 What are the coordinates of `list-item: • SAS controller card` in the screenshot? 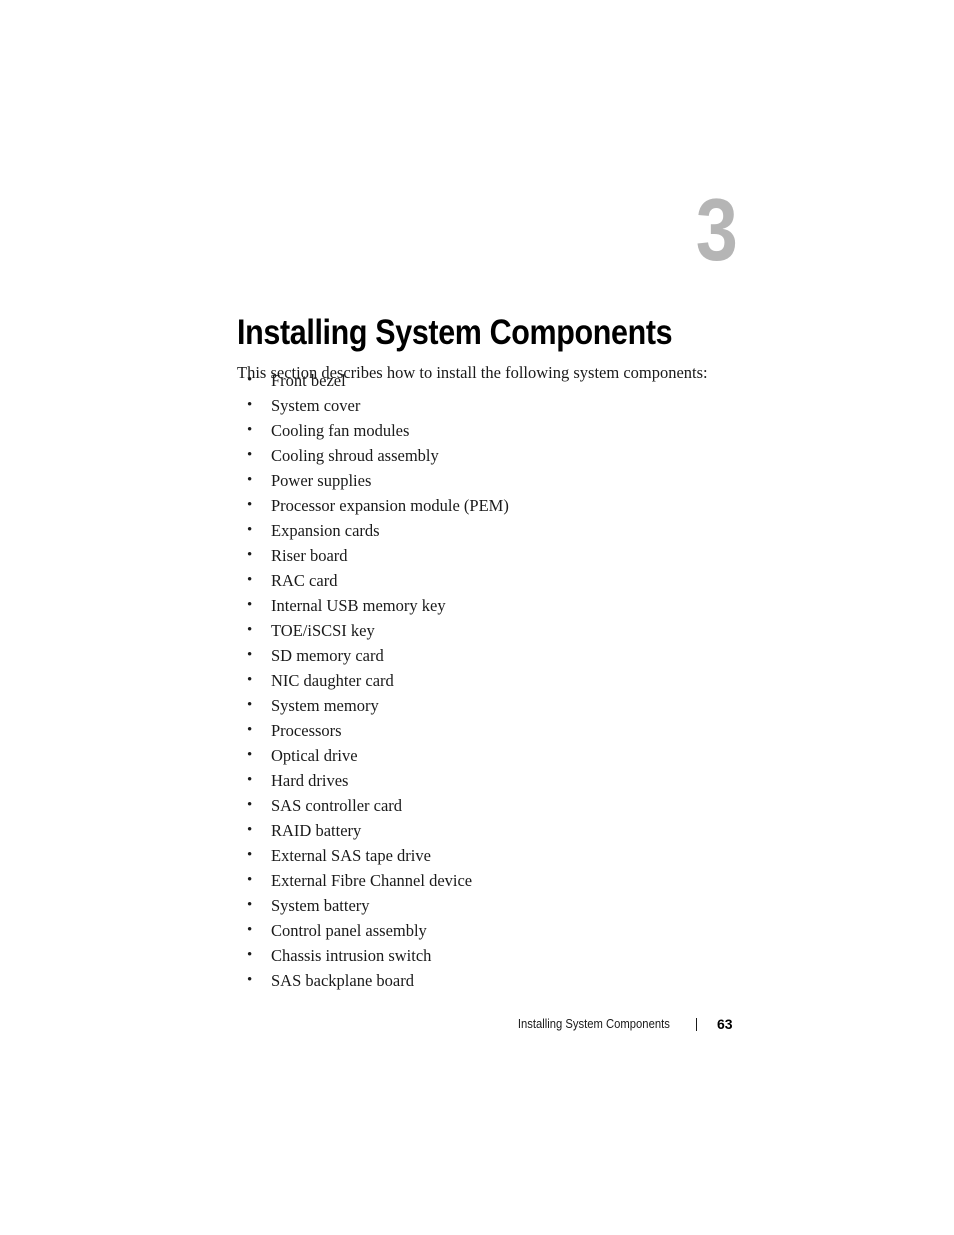 It's located at (378, 805).